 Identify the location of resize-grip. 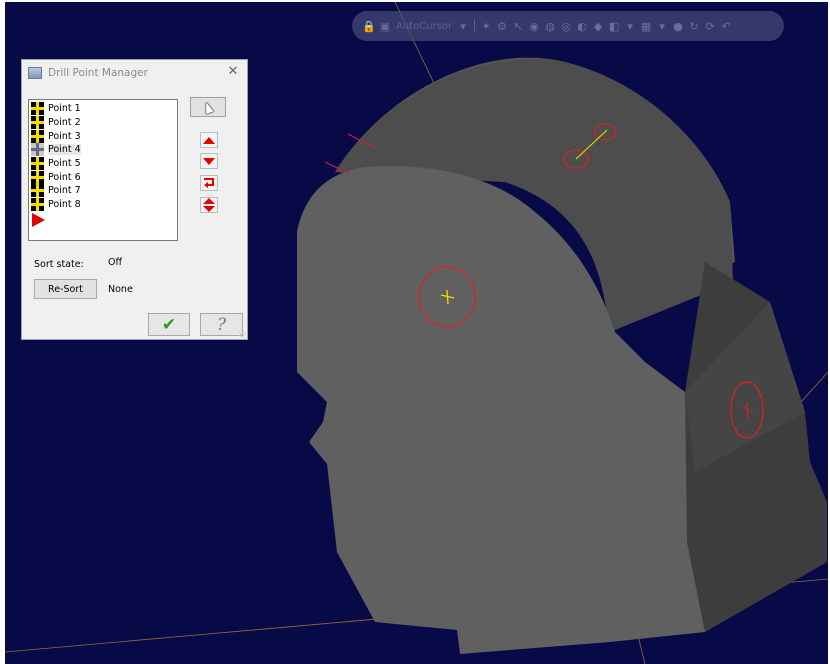
(242, 334).